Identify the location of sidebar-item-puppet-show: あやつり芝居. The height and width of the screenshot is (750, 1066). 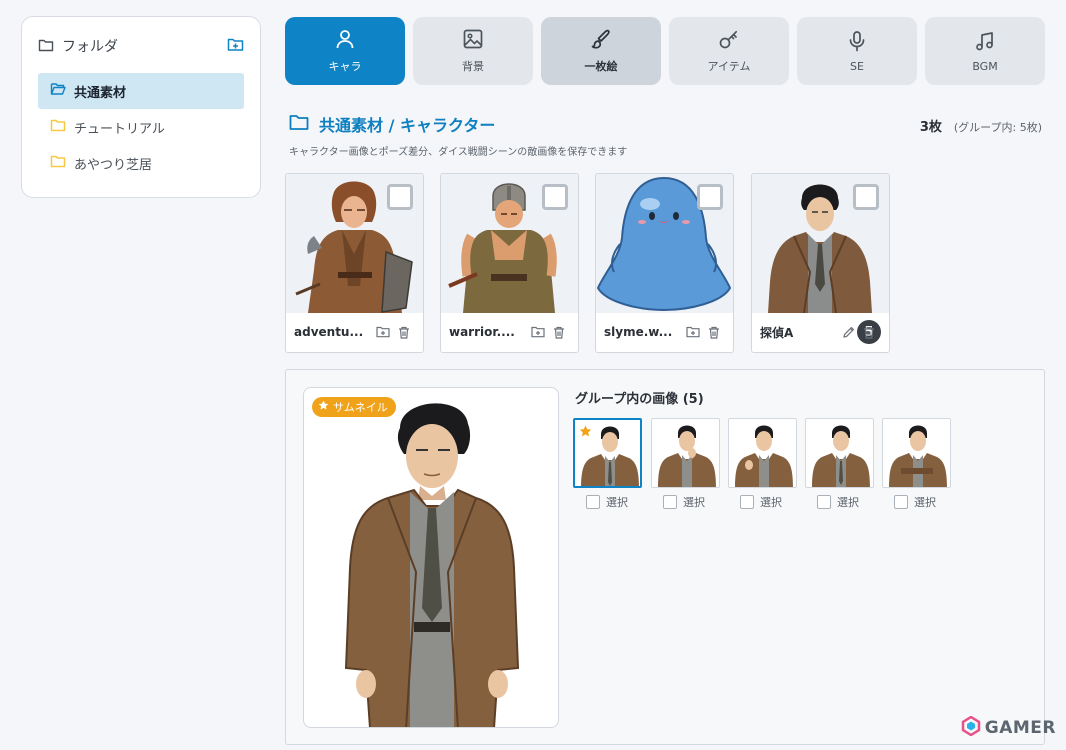
(141, 163).